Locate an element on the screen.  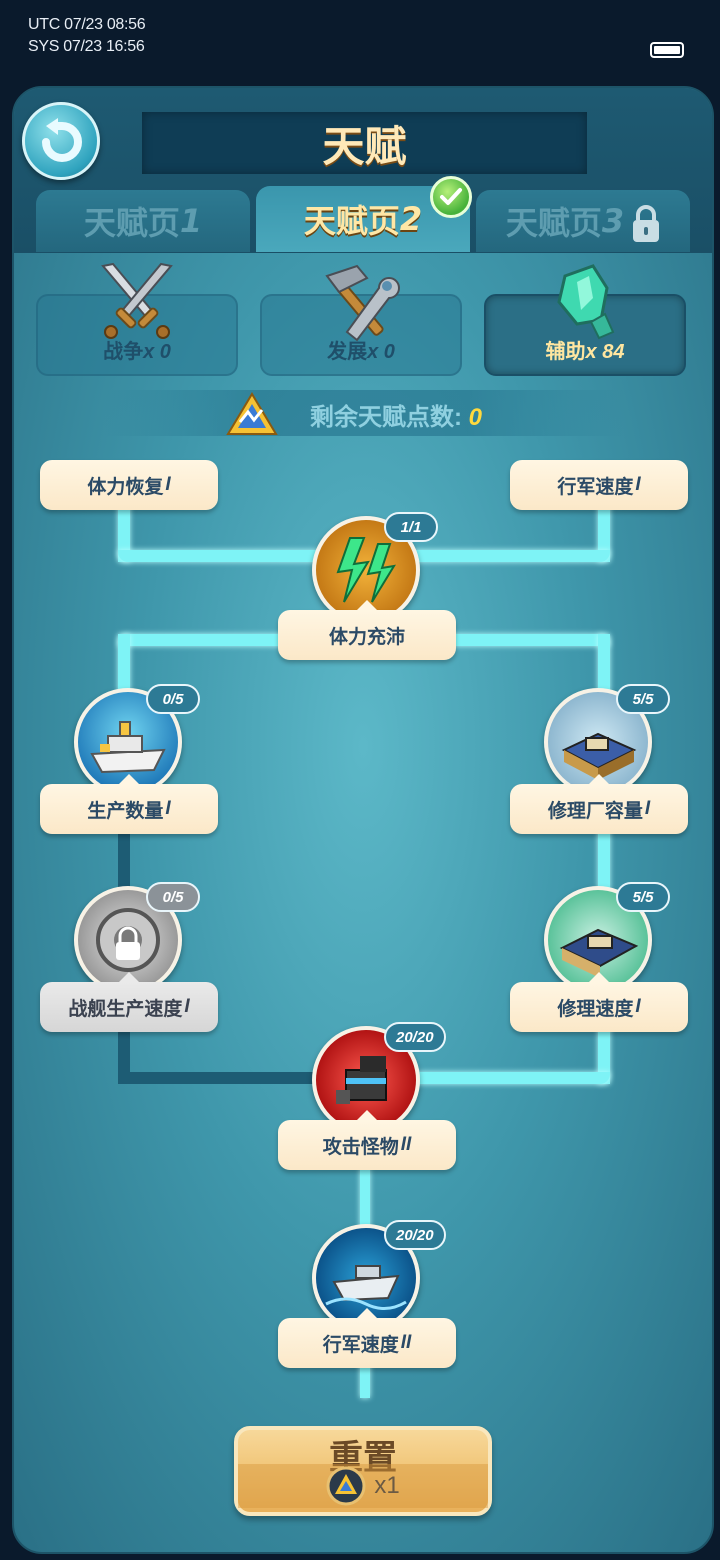
hammer-wrench-icon is located at coordinates (362, 303).